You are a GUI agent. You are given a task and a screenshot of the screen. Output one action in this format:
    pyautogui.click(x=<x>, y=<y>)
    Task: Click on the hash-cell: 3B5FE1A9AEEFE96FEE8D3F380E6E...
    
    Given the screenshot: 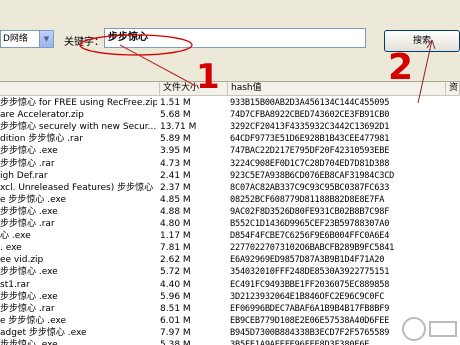 What is the action you would take?
    pyautogui.click(x=307, y=342)
    